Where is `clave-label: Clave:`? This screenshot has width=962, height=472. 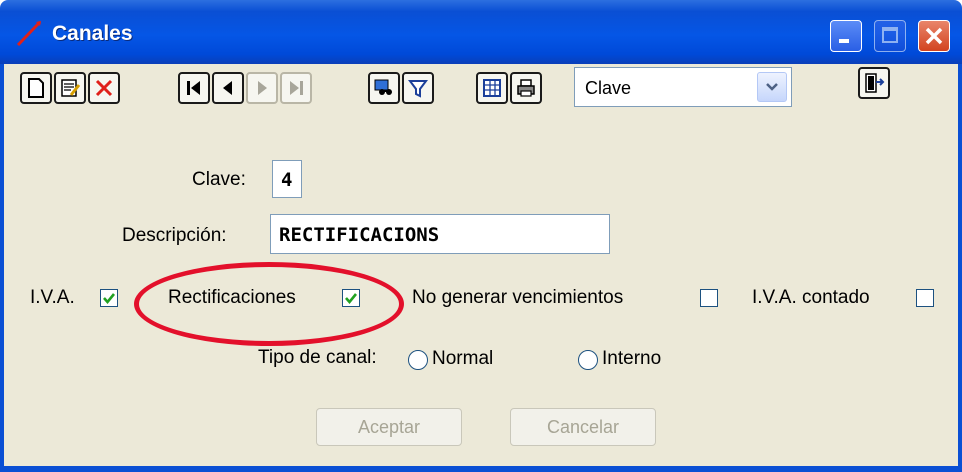 clave-label: Clave: is located at coordinates (219, 179).